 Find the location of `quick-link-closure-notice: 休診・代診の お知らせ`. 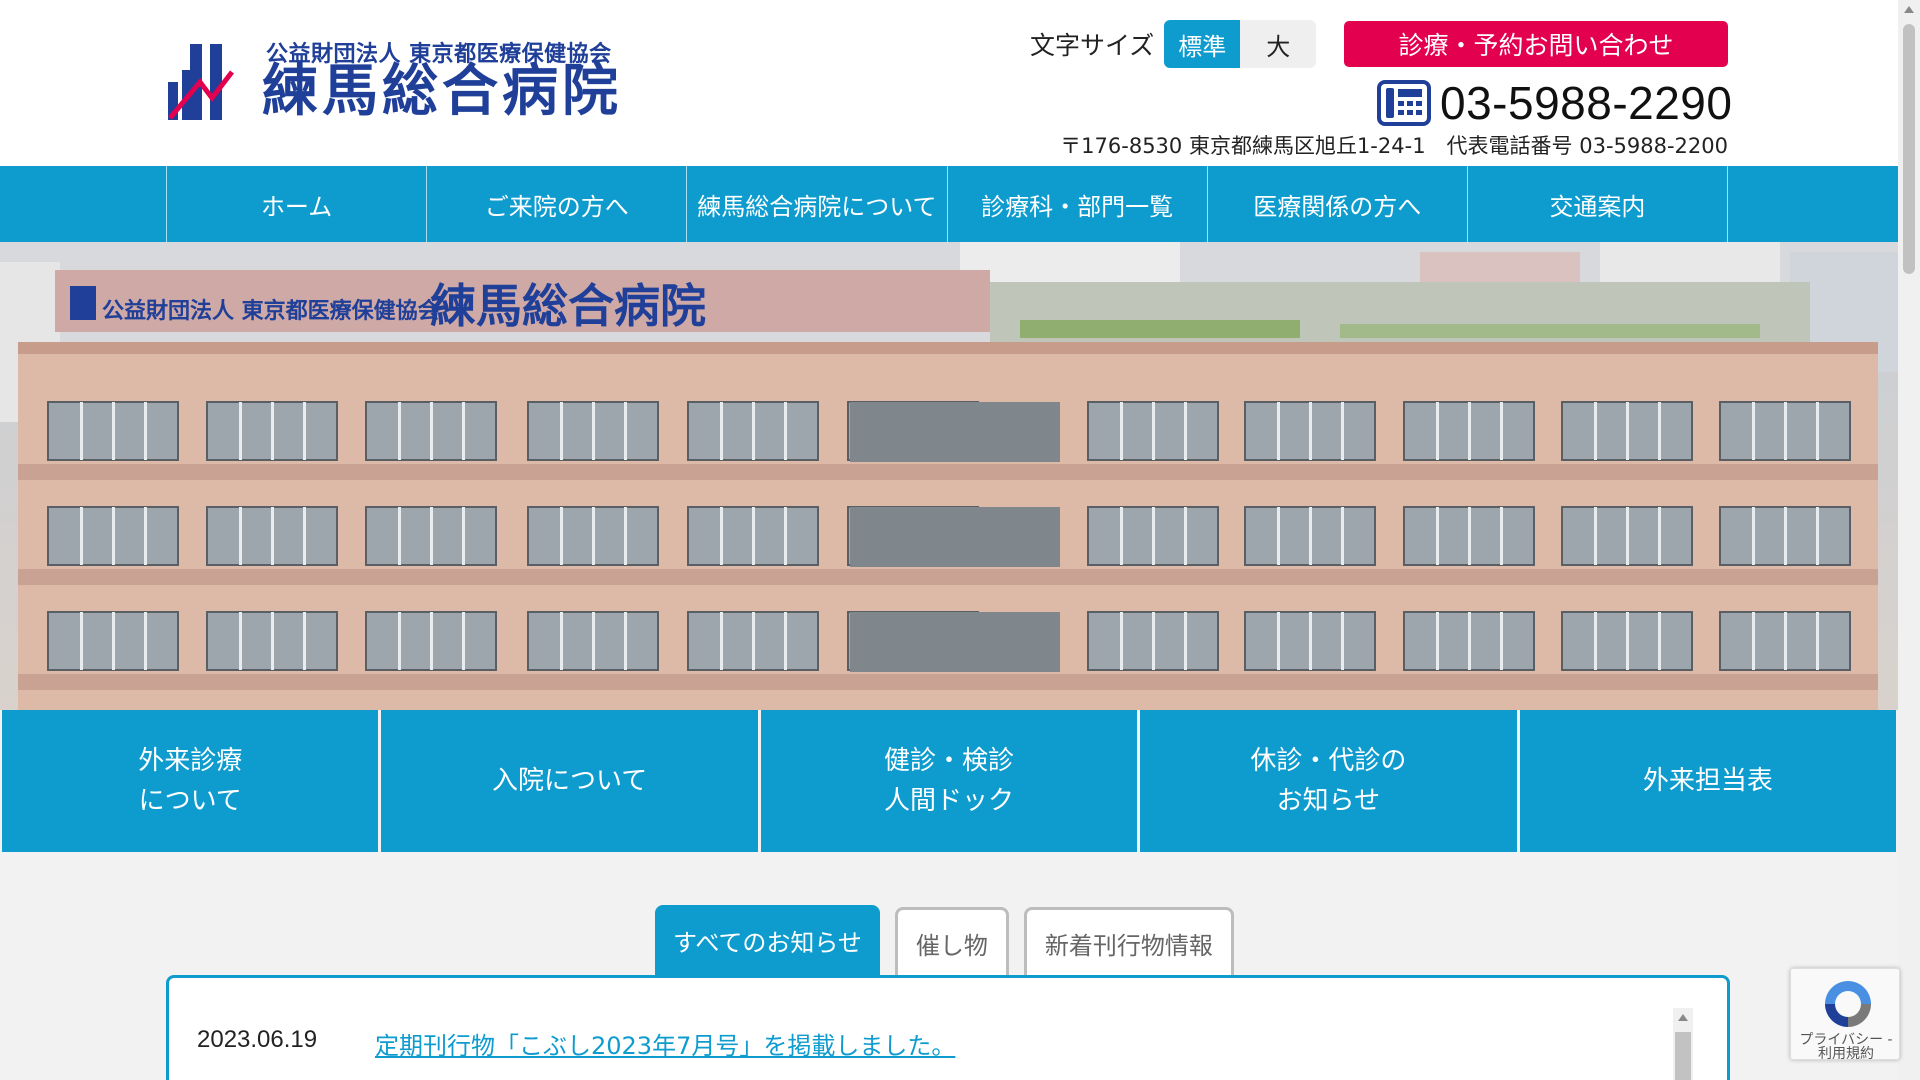

quick-link-closure-notice: 休診・代診の お知らせ is located at coordinates (1328, 781).